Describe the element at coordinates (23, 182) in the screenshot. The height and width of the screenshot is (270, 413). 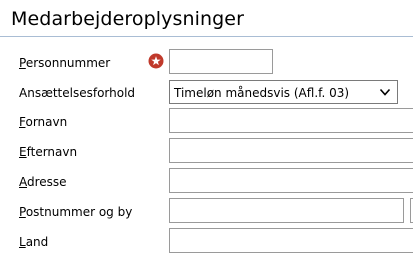
I see `adresse-label-accesskey: A` at that location.